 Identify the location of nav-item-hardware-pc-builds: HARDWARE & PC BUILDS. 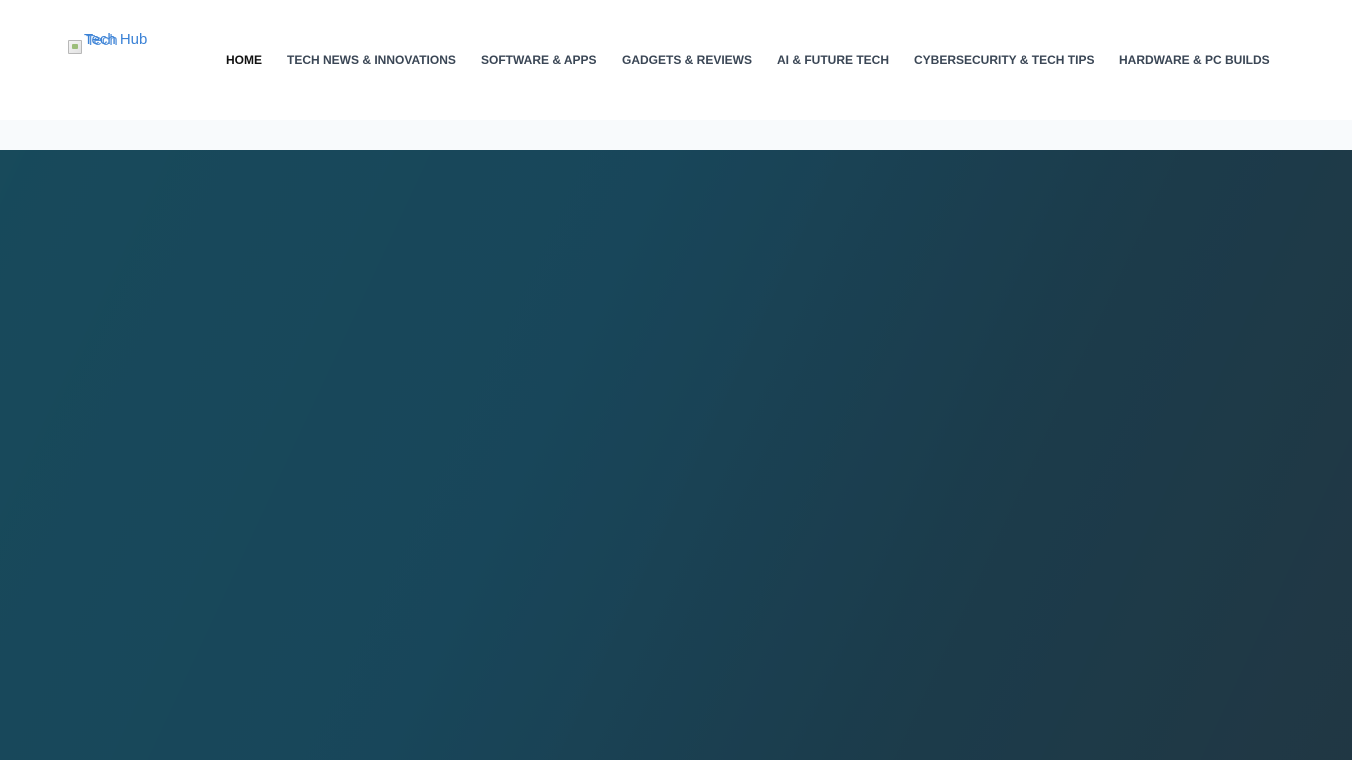
(1194, 60).